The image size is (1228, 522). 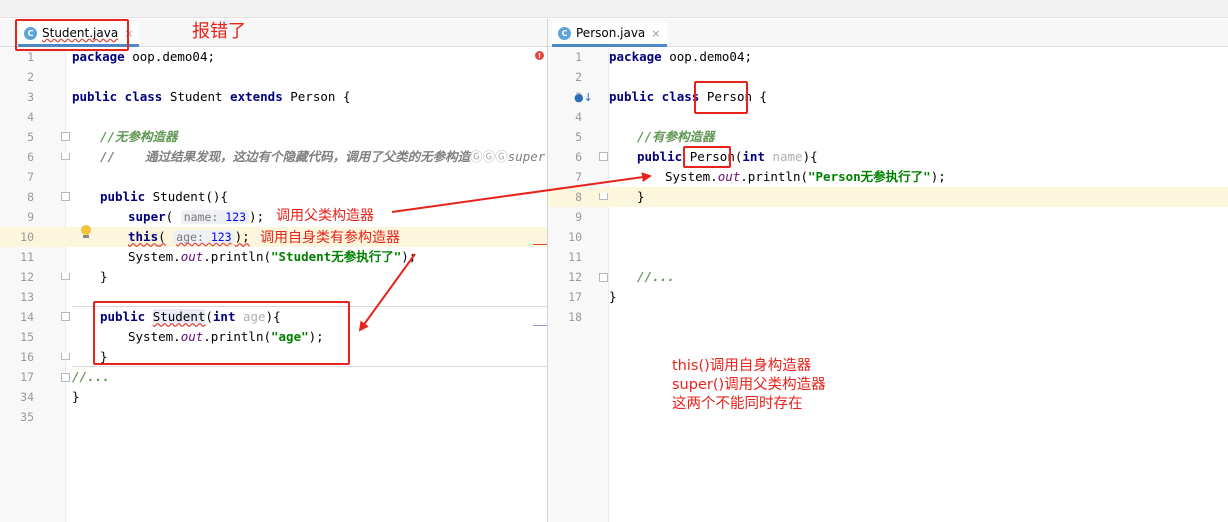 I want to click on code-line: 3 public class Student extends Person {, so click(x=189, y=96).